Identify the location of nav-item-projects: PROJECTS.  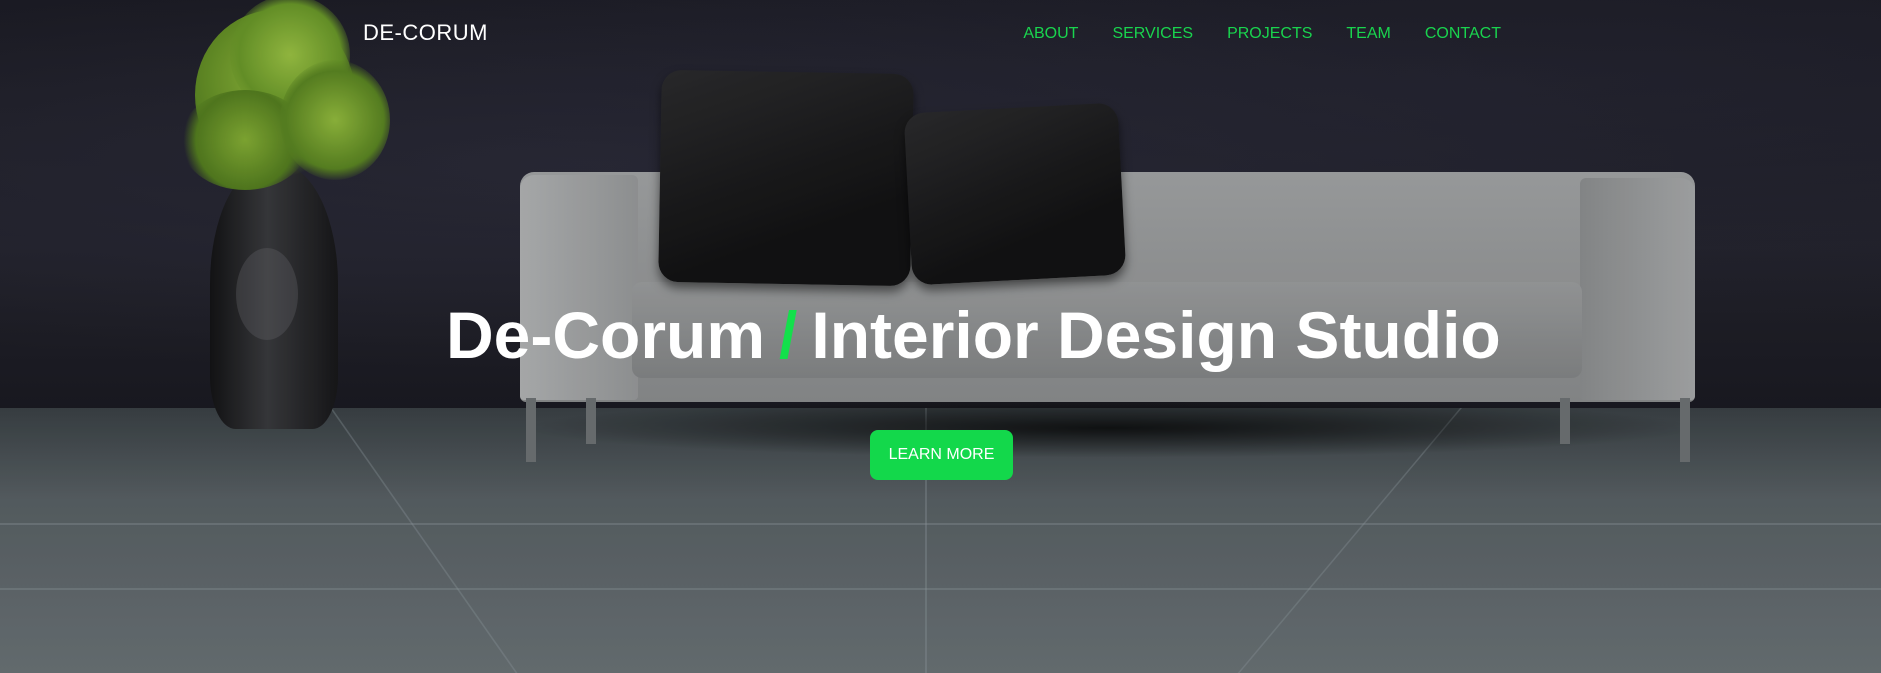
(1269, 34).